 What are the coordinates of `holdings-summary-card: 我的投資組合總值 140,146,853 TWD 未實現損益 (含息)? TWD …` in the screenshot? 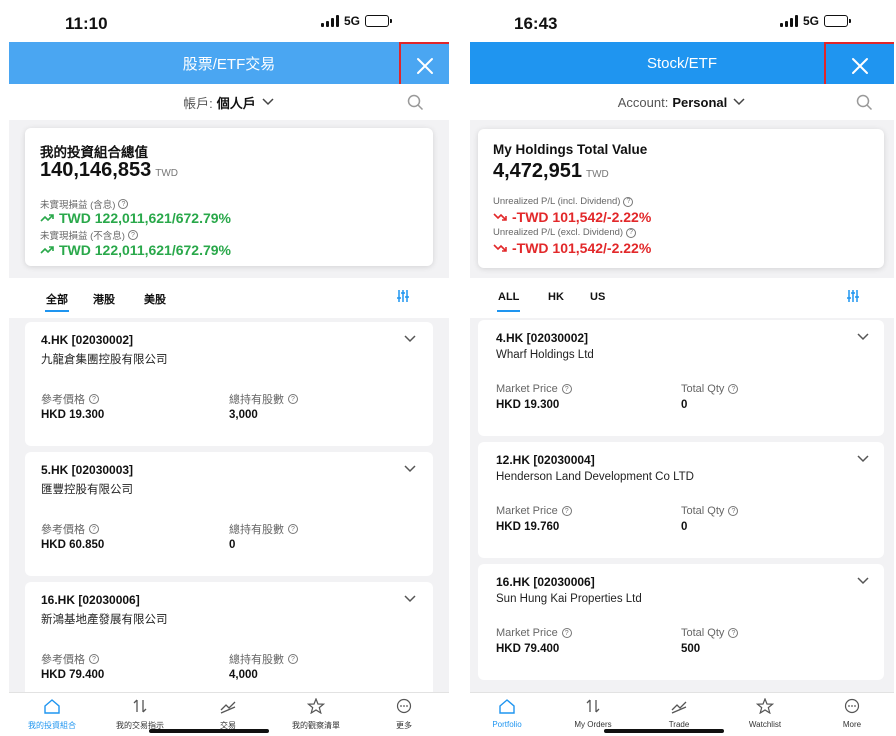 It's located at (229, 197).